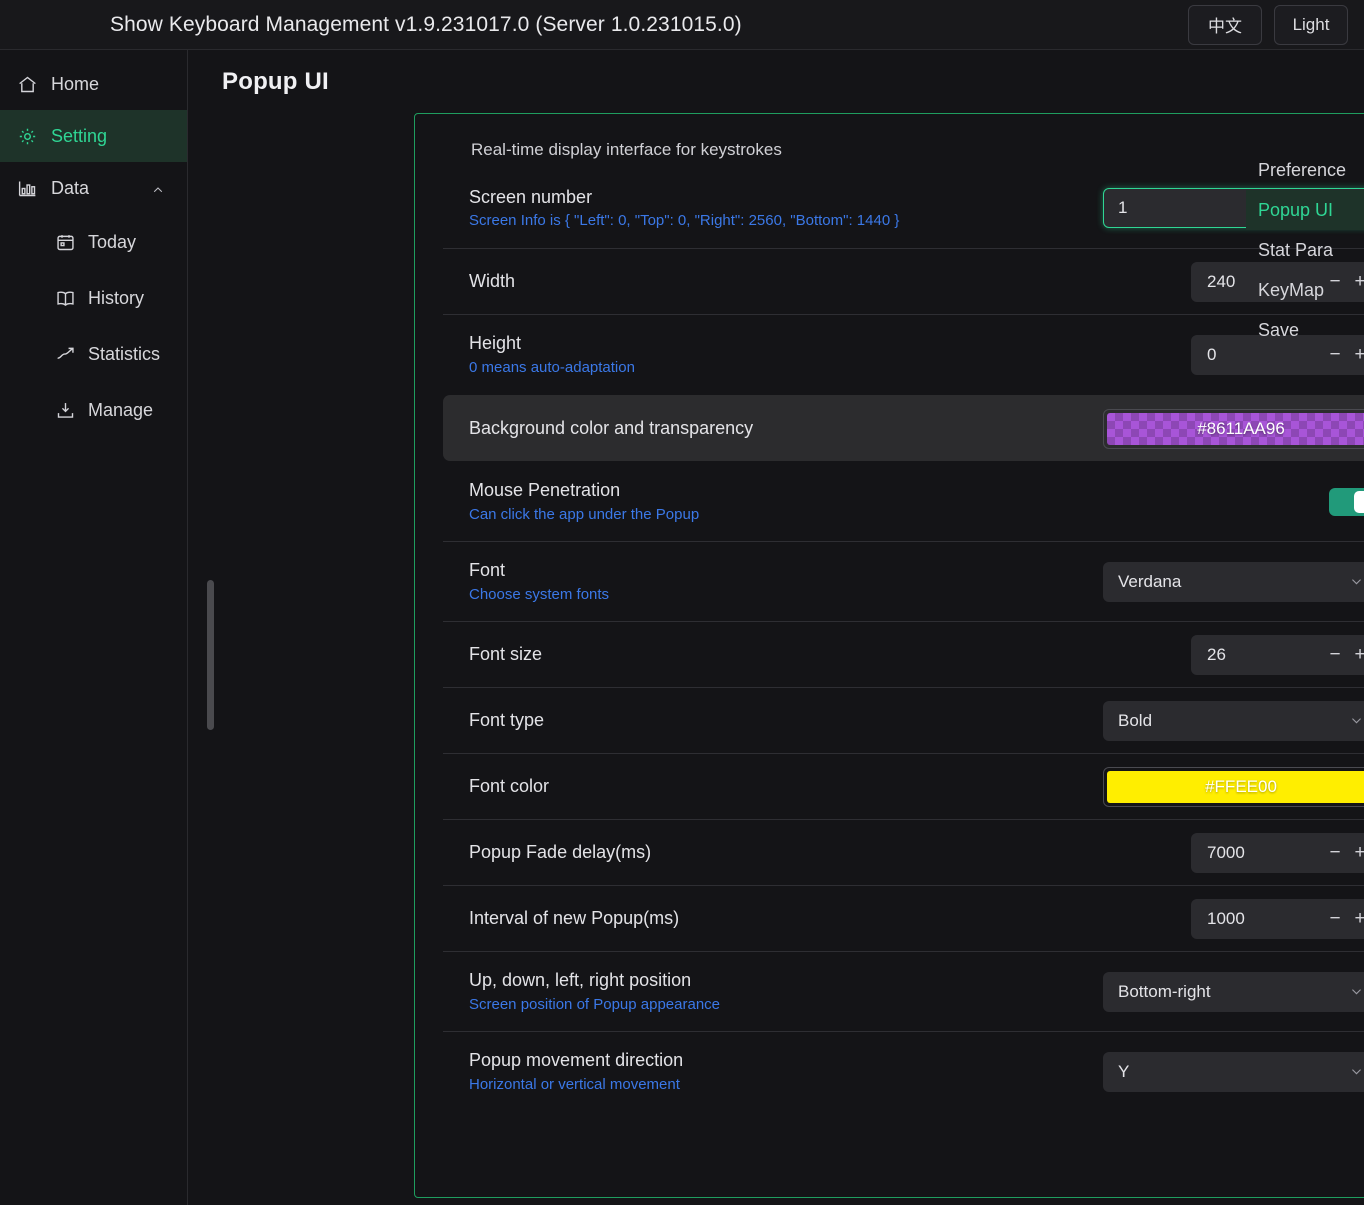 The width and height of the screenshot is (1364, 1205). Describe the element at coordinates (903, 654) in the screenshot. I see `setting-row-font-size: Font size 26 −+` at that location.